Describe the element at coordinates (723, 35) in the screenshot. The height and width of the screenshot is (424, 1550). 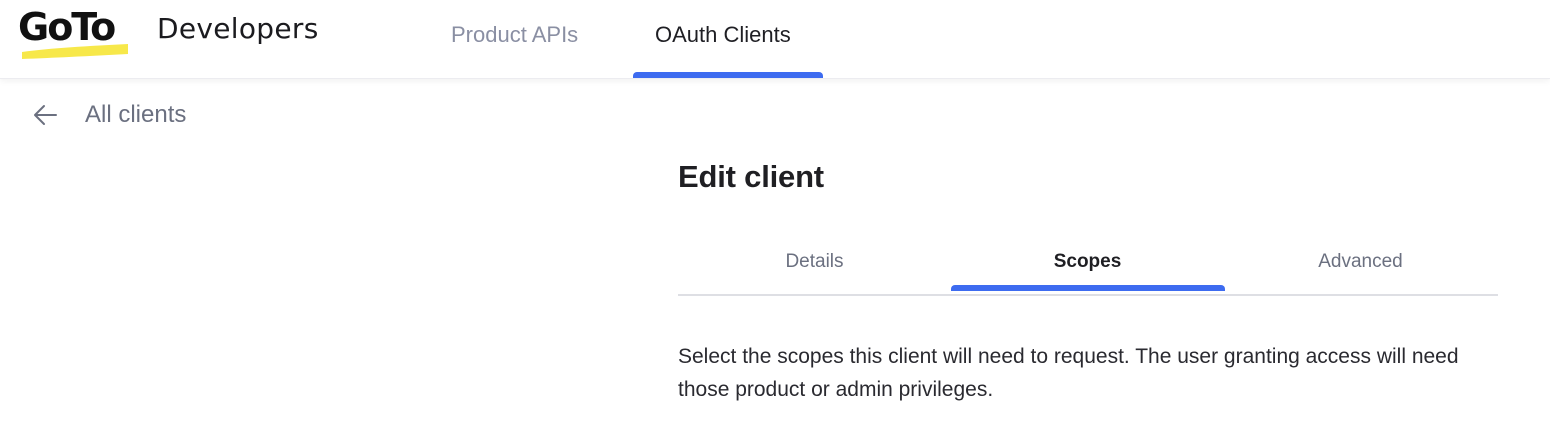
I see `nav-oauth-clients: OAuth Clients` at that location.